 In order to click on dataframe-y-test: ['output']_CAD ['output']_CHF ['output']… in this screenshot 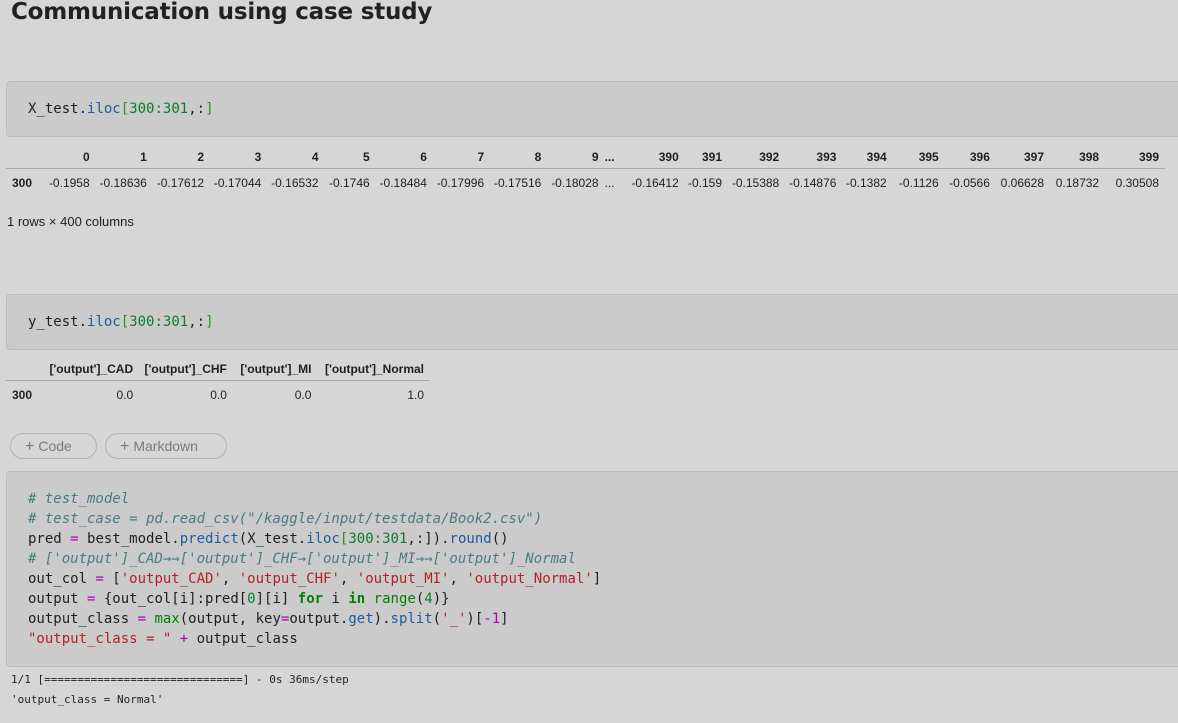, I will do `click(218, 383)`.